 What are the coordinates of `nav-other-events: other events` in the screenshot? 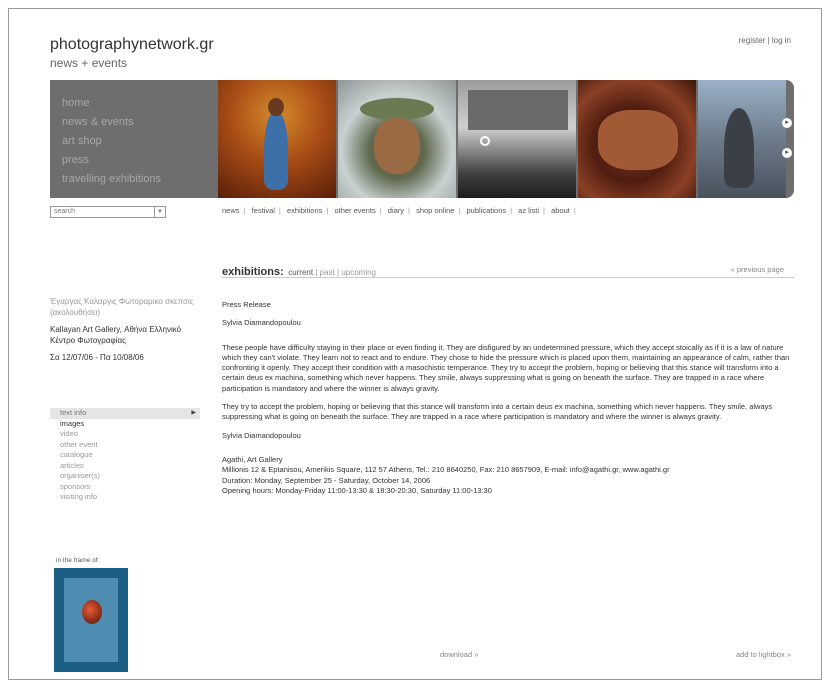 It's located at (354, 210).